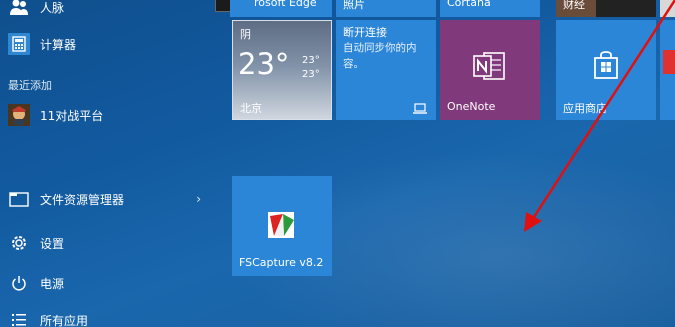  I want to click on menu-label-power: 电源, so click(52, 283).